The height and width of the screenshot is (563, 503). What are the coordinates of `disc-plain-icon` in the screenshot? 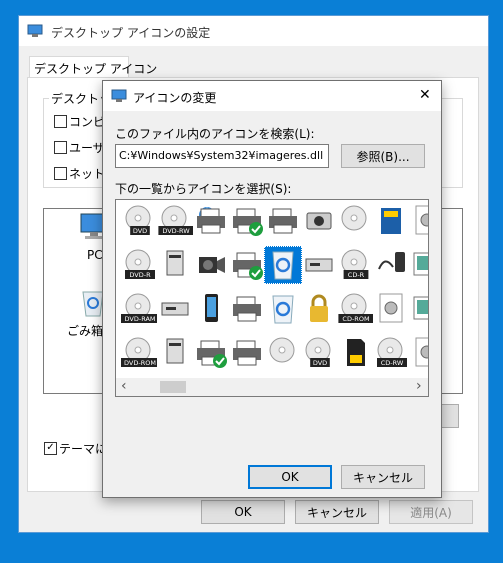 It's located at (283, 353).